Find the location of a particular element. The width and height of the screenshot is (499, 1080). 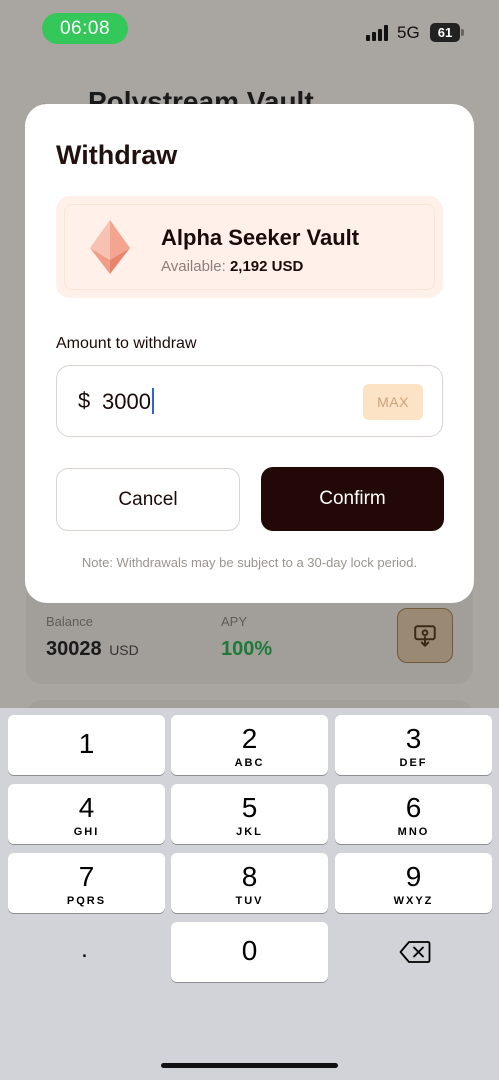

key-digit: 7 is located at coordinates (86, 876).